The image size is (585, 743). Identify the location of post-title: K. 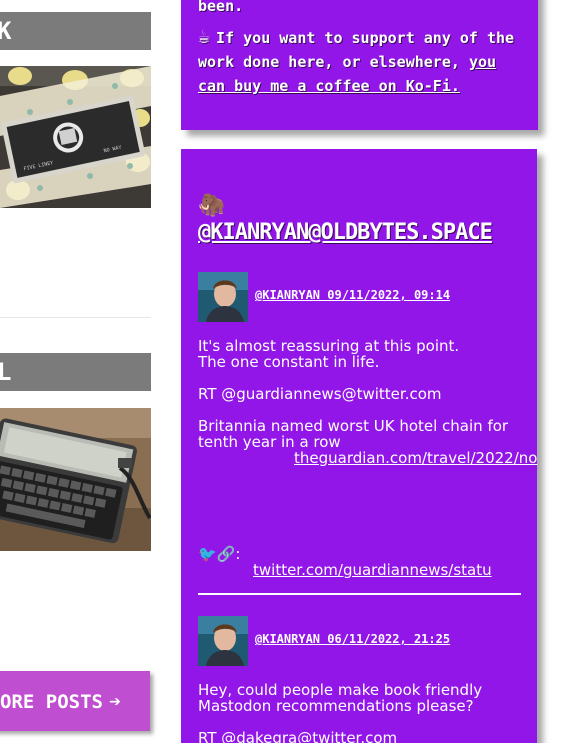
(5, 31).